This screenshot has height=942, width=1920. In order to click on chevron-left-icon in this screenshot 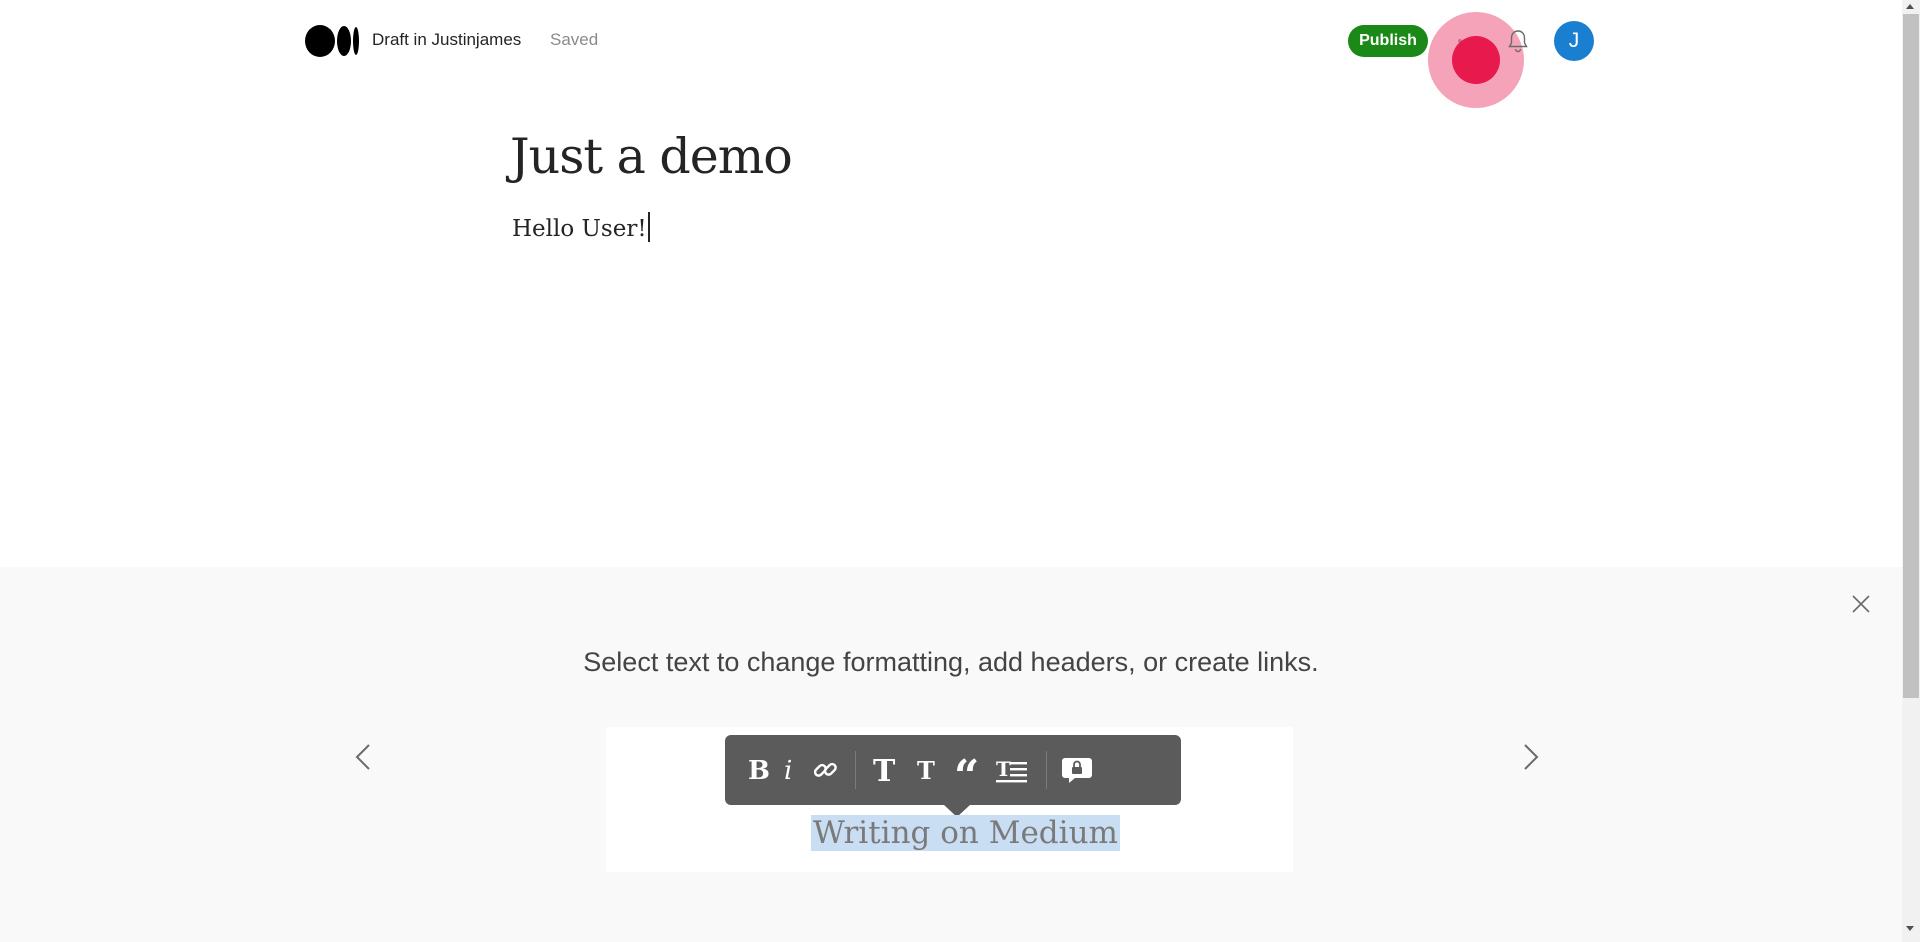, I will do `click(363, 757)`.